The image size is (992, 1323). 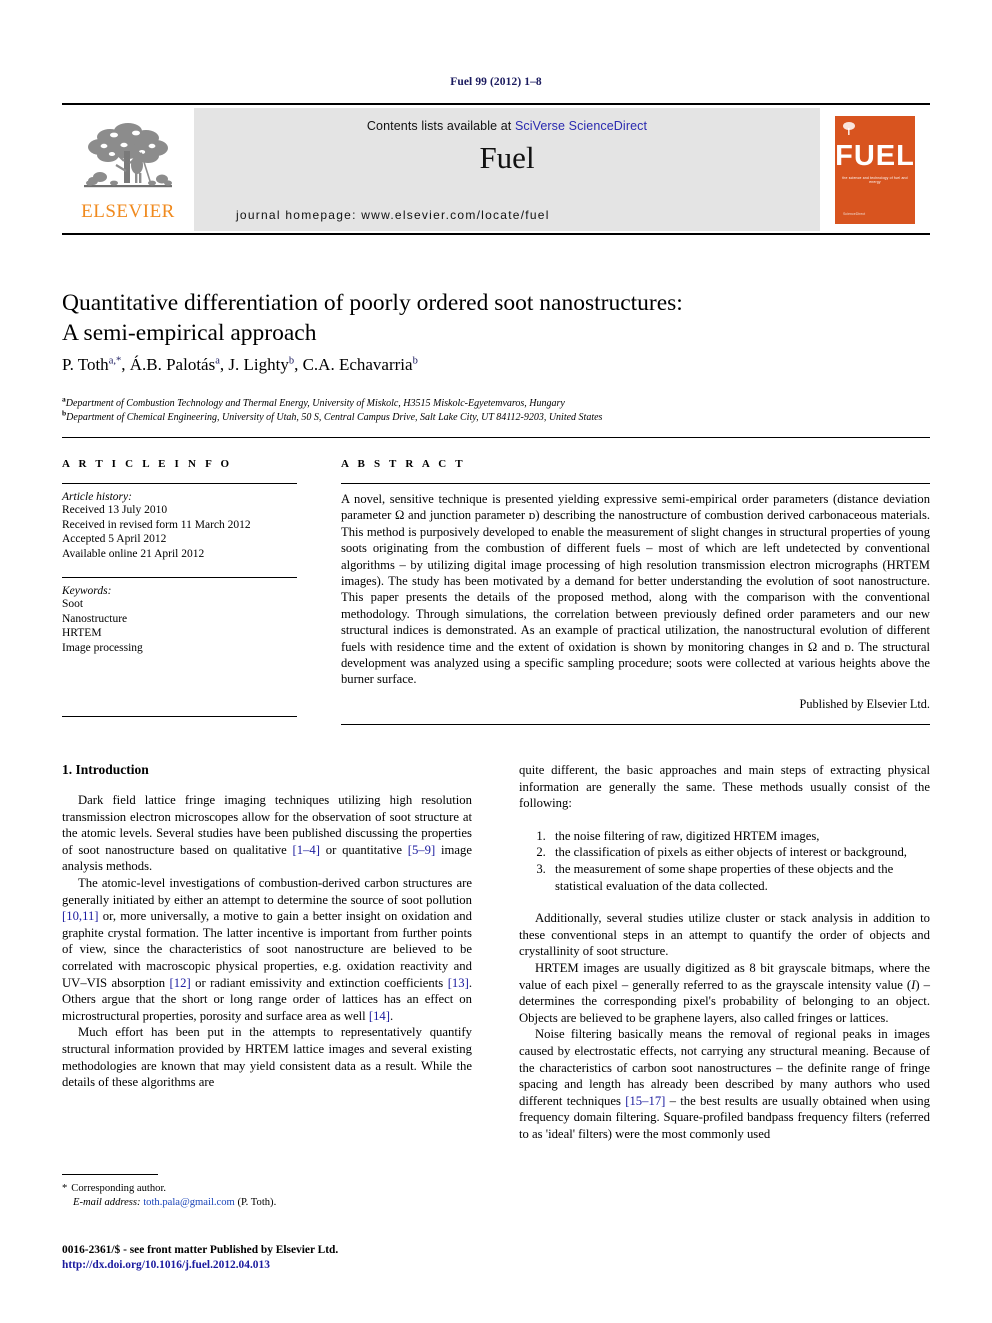 What do you see at coordinates (175, 364) in the screenshot?
I see `author-2: Á.B. Palotása` at bounding box center [175, 364].